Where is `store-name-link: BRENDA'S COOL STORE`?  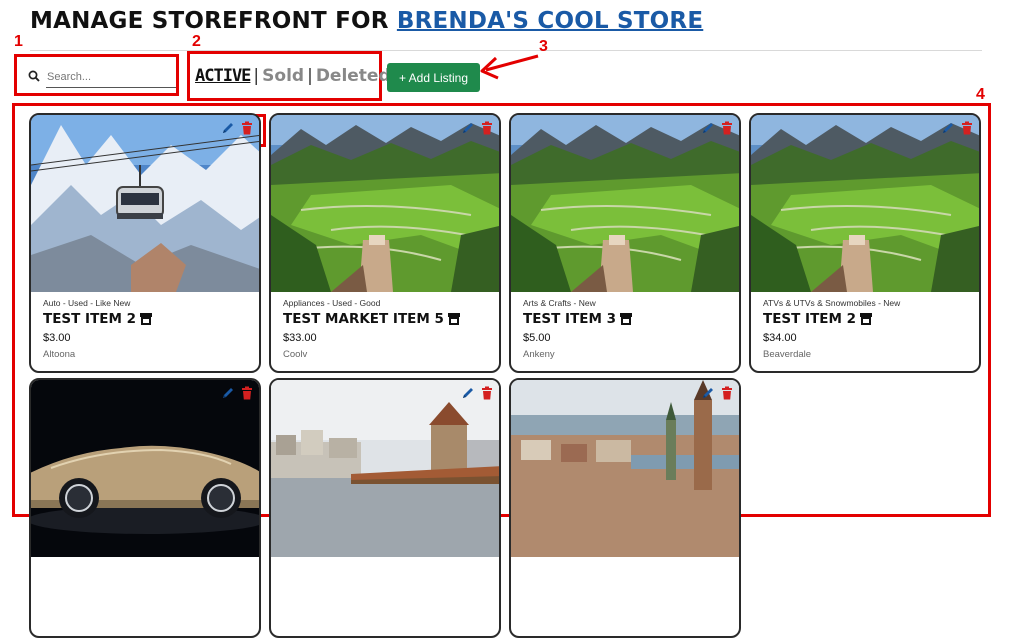 store-name-link: BRENDA'S COOL STORE is located at coordinates (550, 21).